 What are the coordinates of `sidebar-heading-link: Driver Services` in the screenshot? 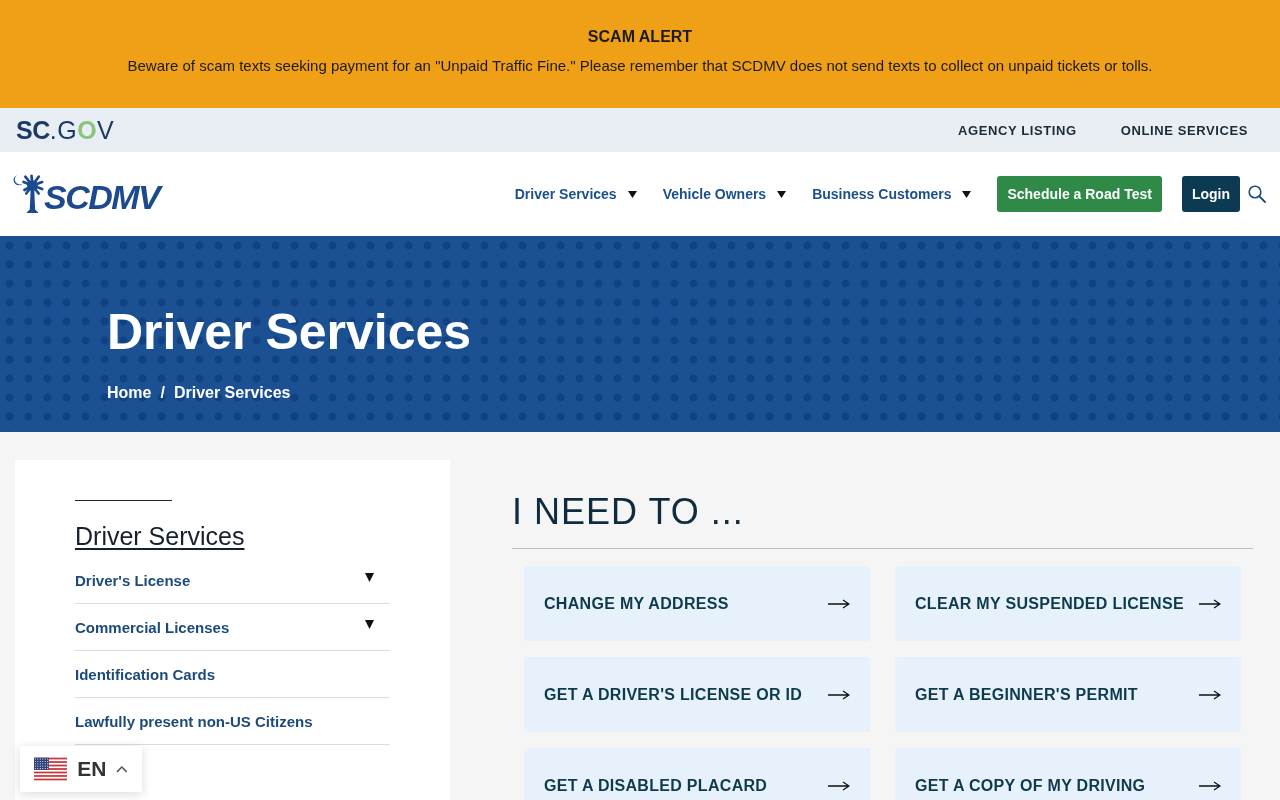 It's located at (160, 536).